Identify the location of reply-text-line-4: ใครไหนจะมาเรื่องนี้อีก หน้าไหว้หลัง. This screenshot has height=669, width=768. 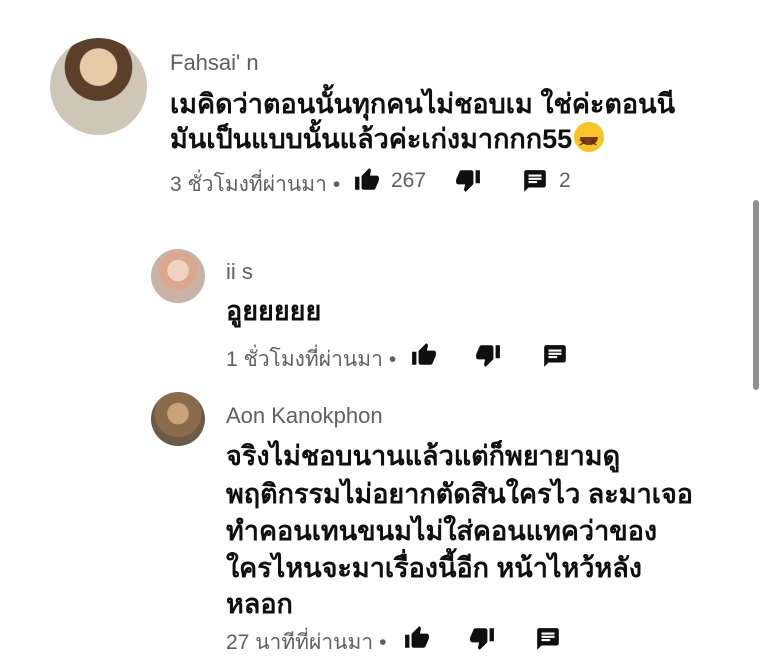
(434, 568).